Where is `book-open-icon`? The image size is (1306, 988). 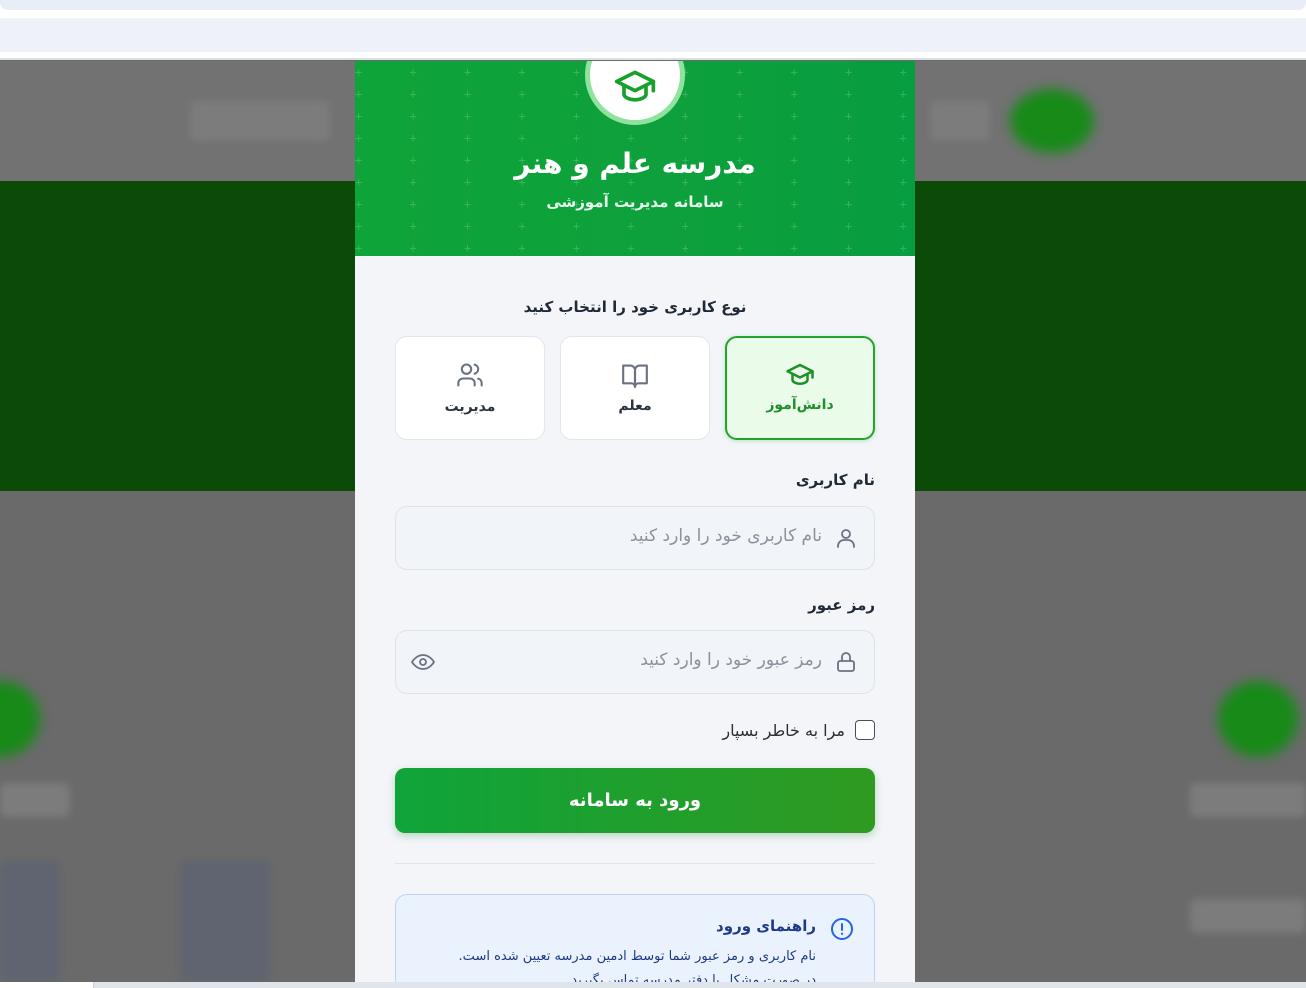 book-open-icon is located at coordinates (635, 376).